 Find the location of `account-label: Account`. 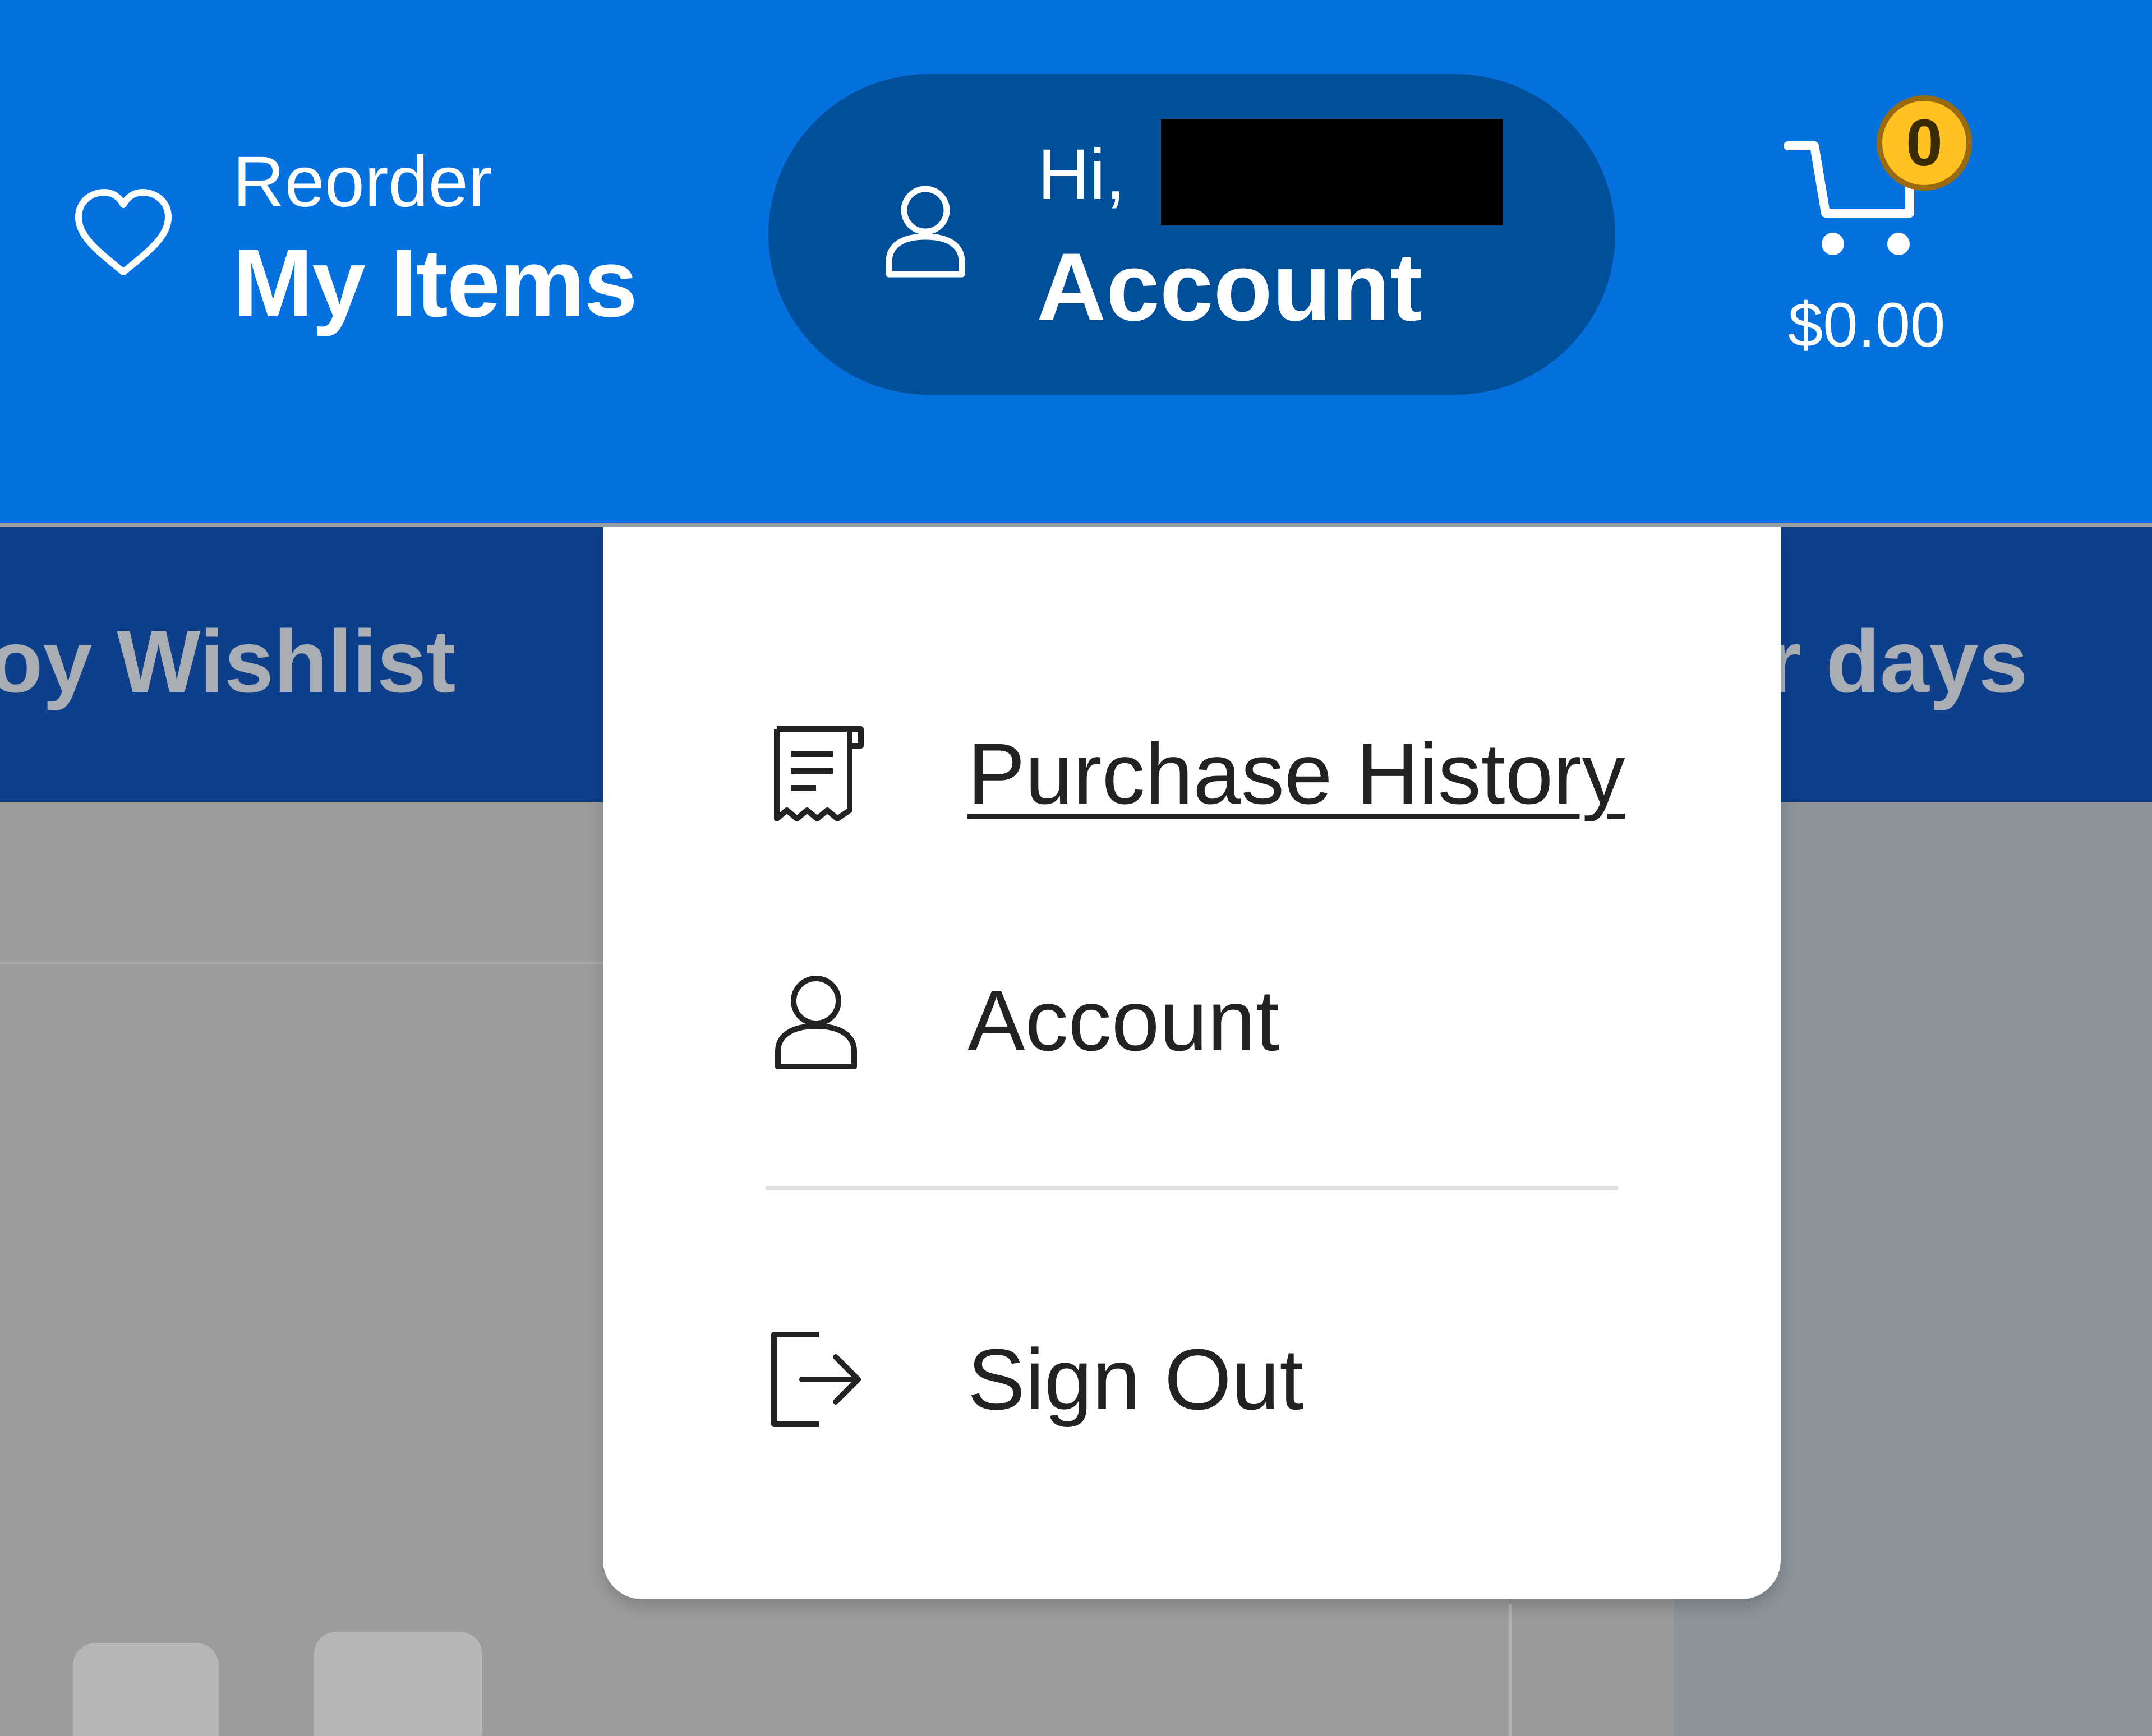

account-label: Account is located at coordinates (1229, 287).